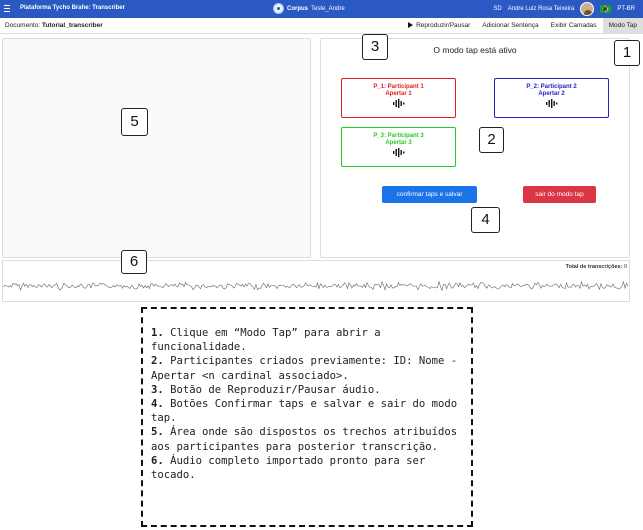 The width and height of the screenshot is (643, 530). What do you see at coordinates (551, 98) in the screenshot?
I see `participant-button-2: P_2: Participant 2 Apertar 2` at bounding box center [551, 98].